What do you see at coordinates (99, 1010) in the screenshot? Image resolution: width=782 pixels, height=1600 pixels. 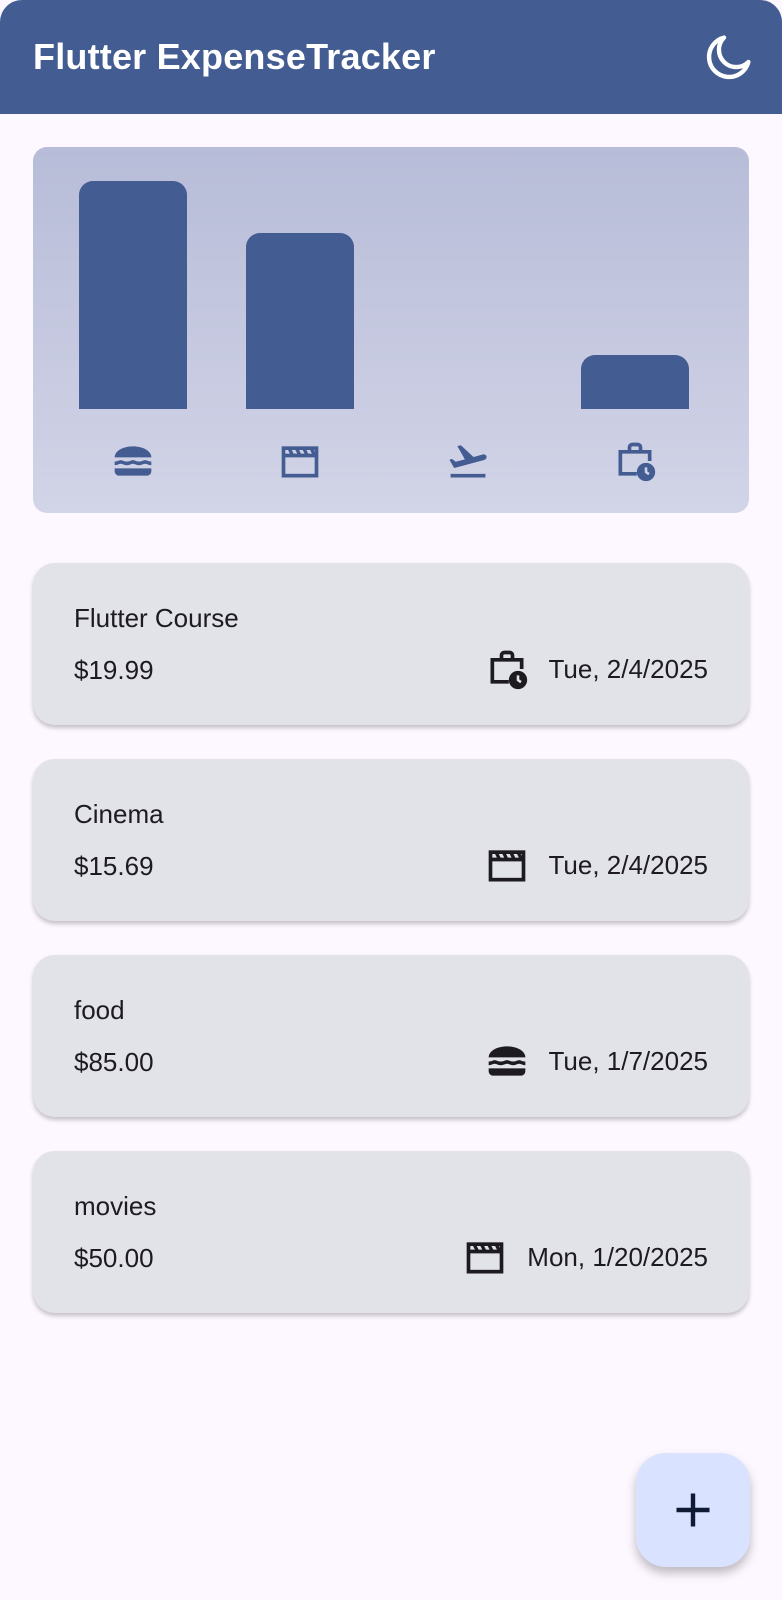 I see `expense-title: food` at bounding box center [99, 1010].